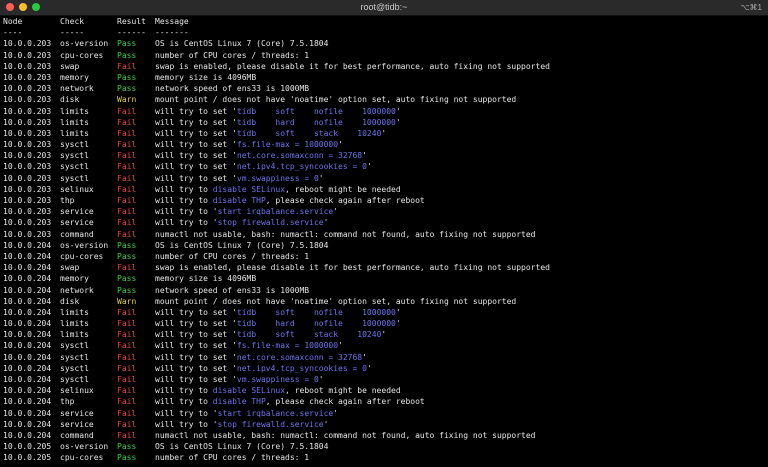 Image resolution: width=768 pixels, height=467 pixels. What do you see at coordinates (299, 156) in the screenshot?
I see `message-highlight: net.core.somaxconn = 32768` at bounding box center [299, 156].